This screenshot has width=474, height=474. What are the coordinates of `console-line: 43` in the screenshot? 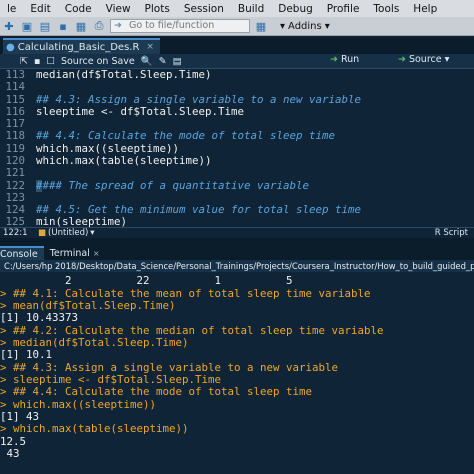 It's located at (10, 453).